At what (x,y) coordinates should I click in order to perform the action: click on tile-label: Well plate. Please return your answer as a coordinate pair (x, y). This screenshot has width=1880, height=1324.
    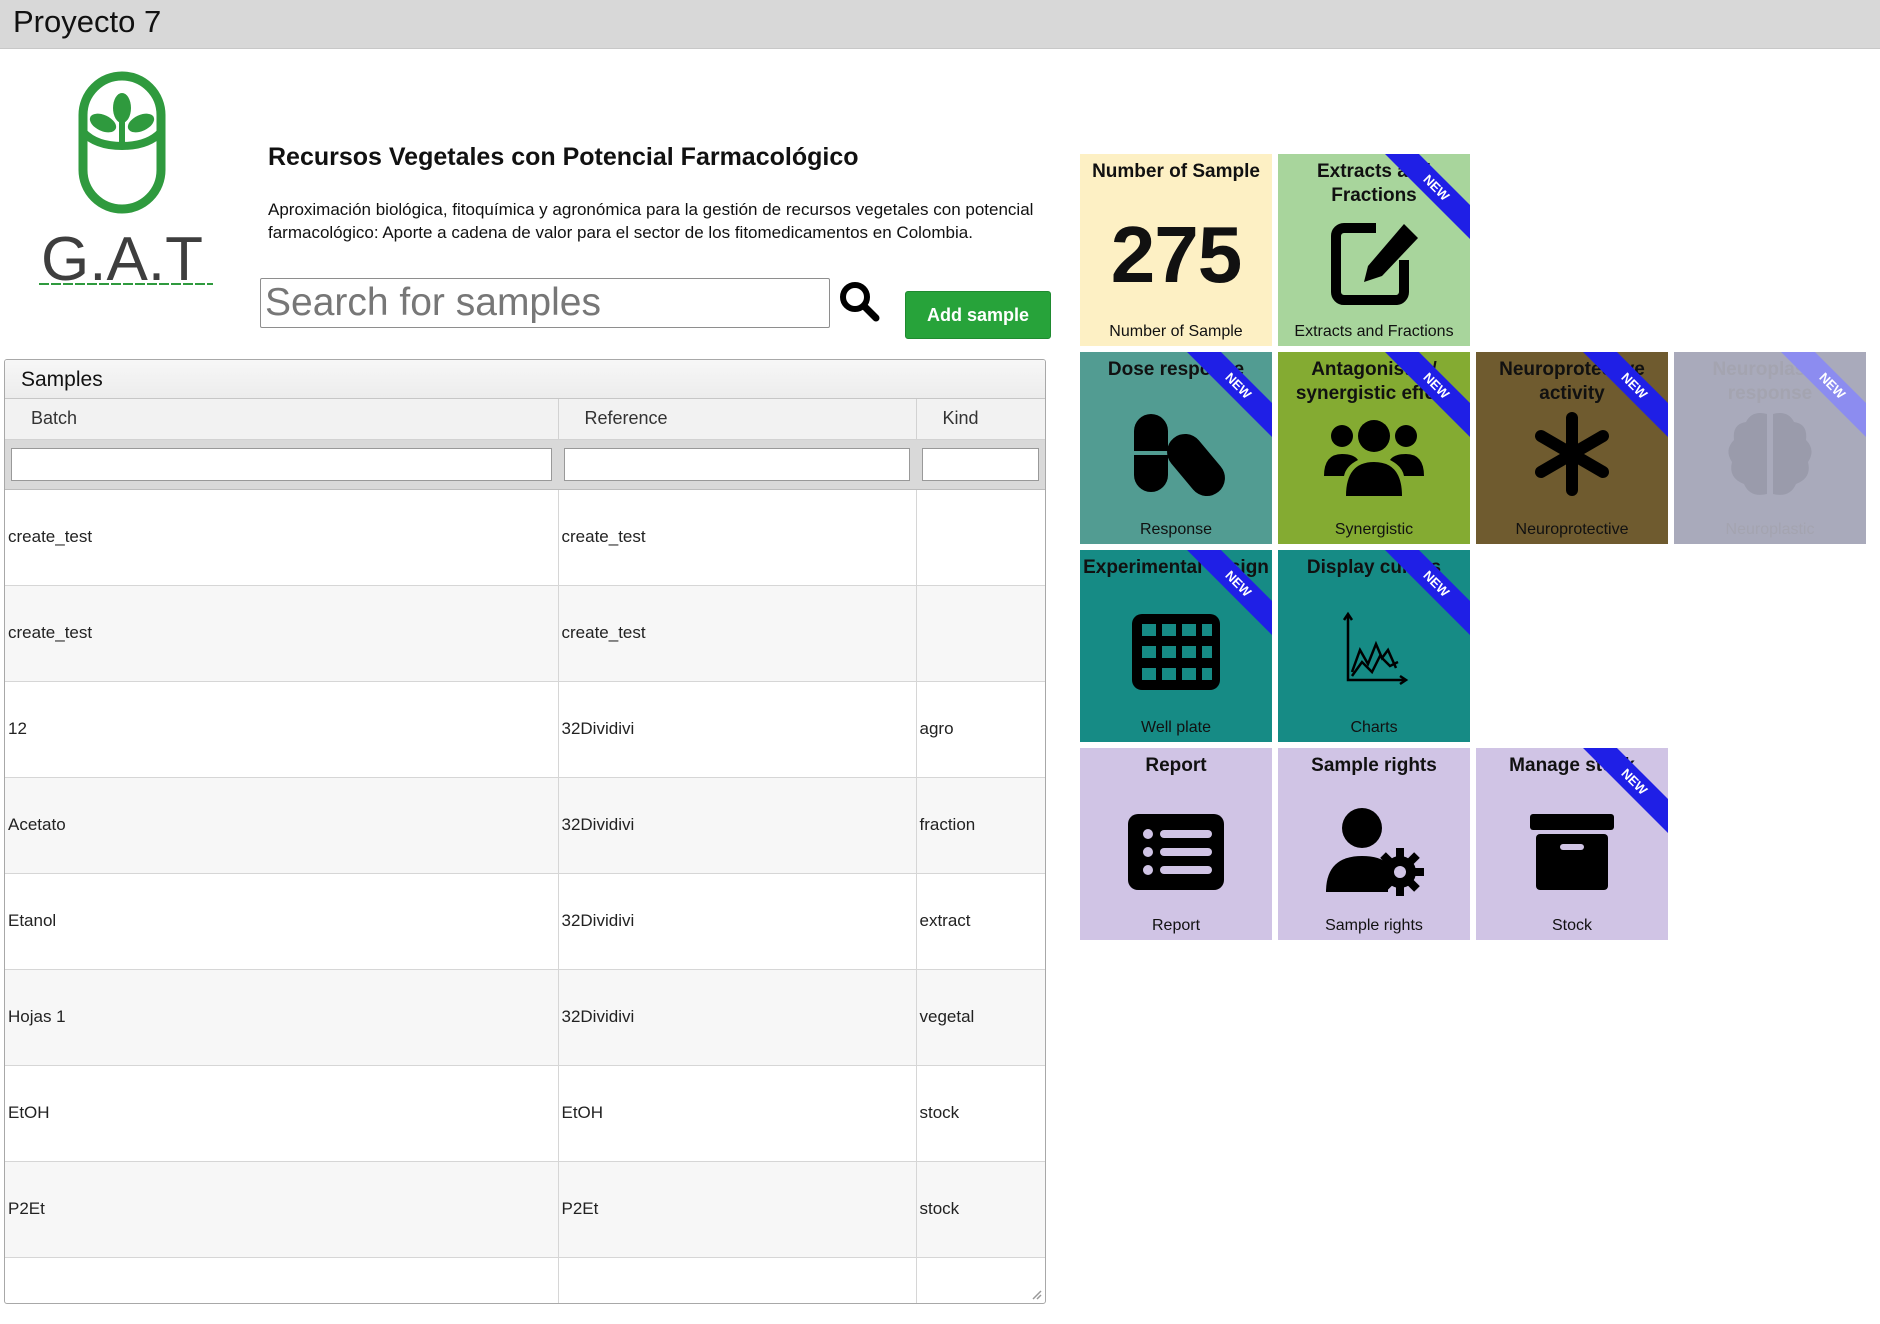
    Looking at the image, I should click on (1176, 727).